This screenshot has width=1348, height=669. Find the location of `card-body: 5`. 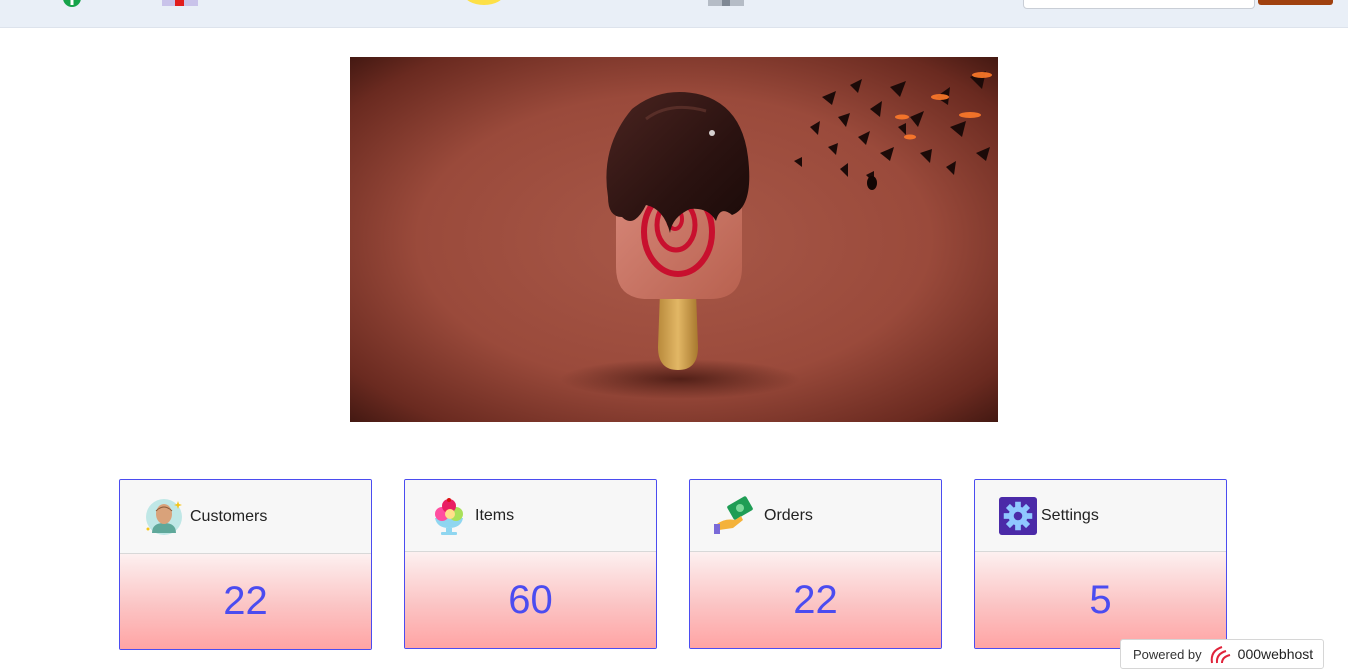

card-body: 5 is located at coordinates (1100, 600).